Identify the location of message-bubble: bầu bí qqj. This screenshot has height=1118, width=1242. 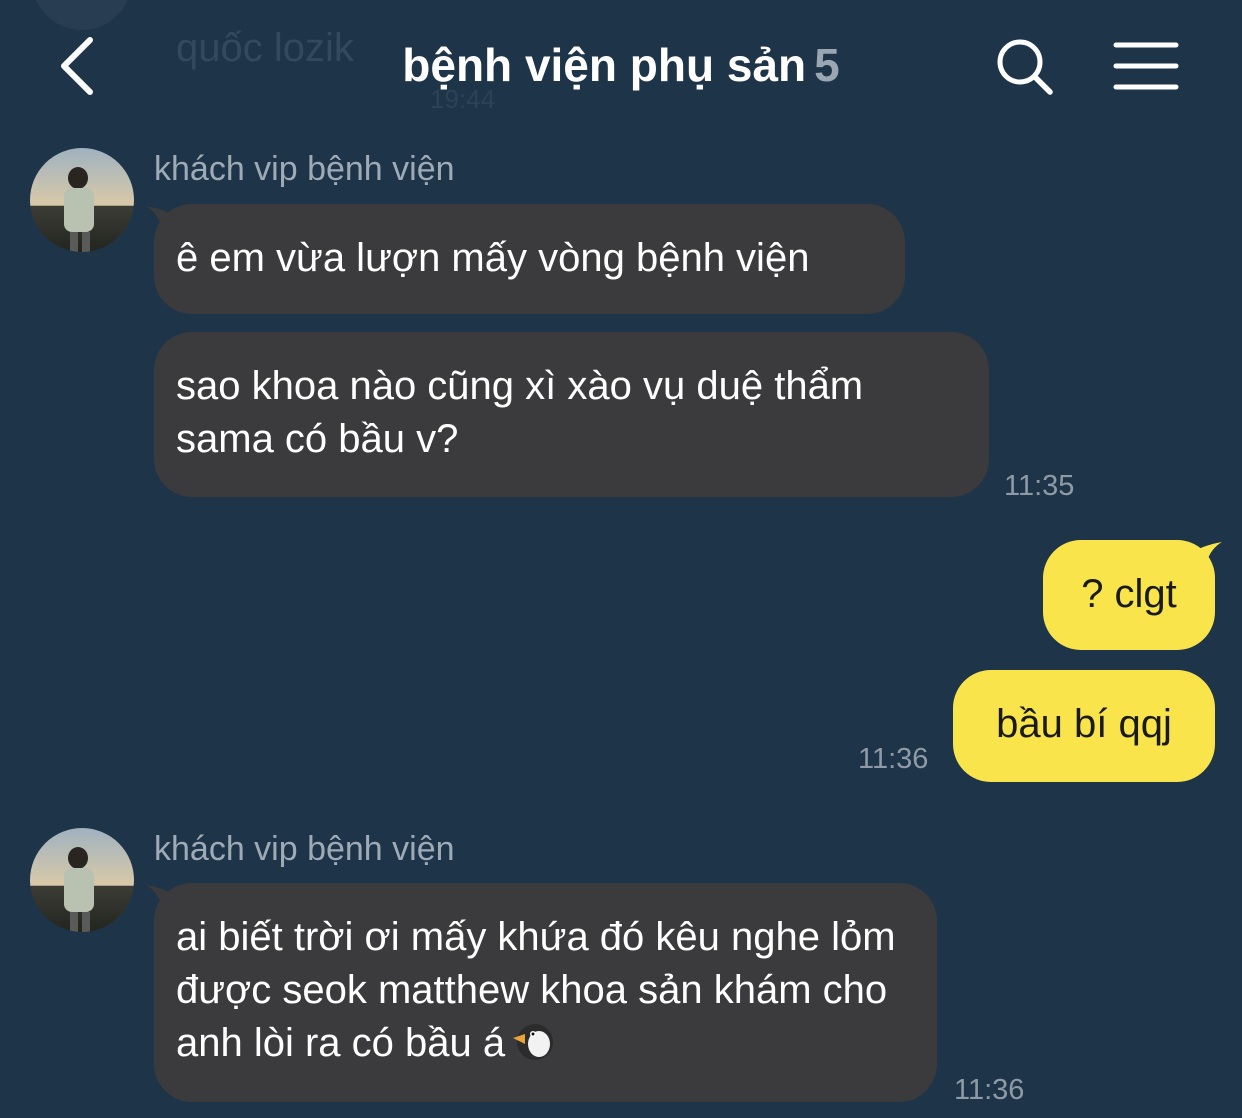
(1084, 726).